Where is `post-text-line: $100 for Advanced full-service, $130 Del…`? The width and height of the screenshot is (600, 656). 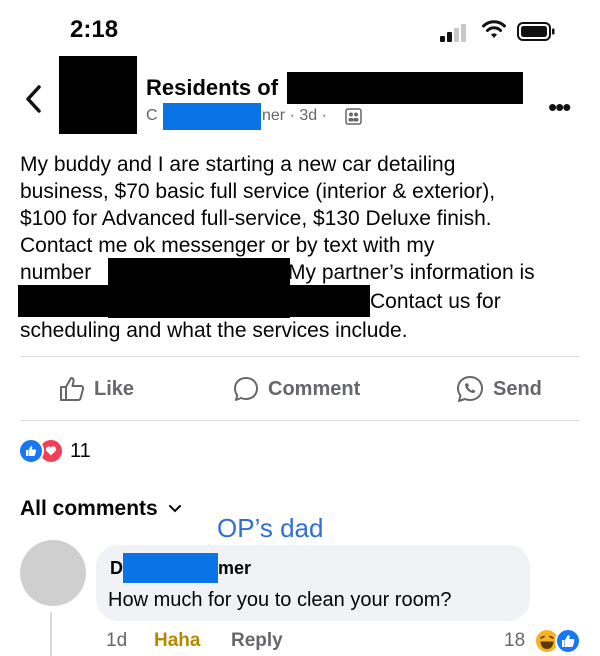
post-text-line: $100 for Advanced full-service, $130 Del… is located at coordinates (256, 218).